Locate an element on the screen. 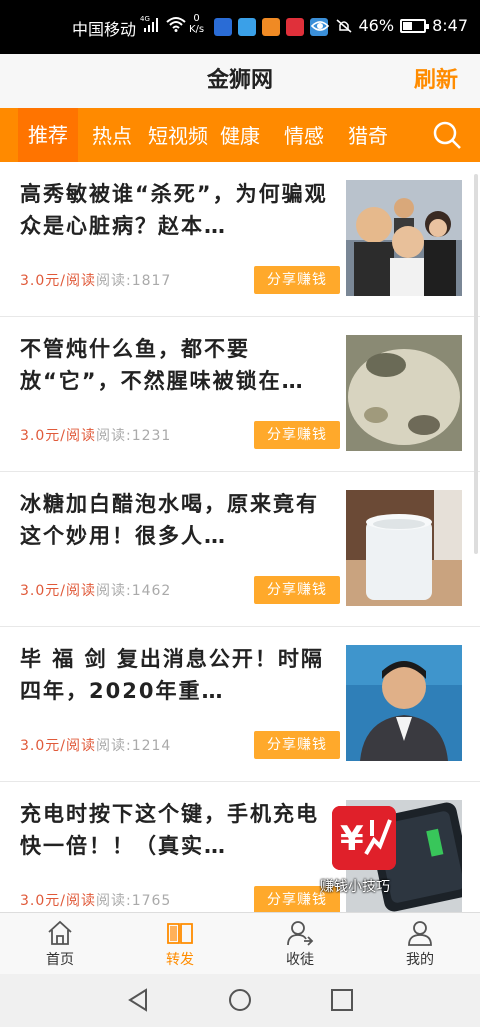 The width and height of the screenshot is (480, 1027). bottom-nav: 首页 转发 收徒 我的 is located at coordinates (240, 943).